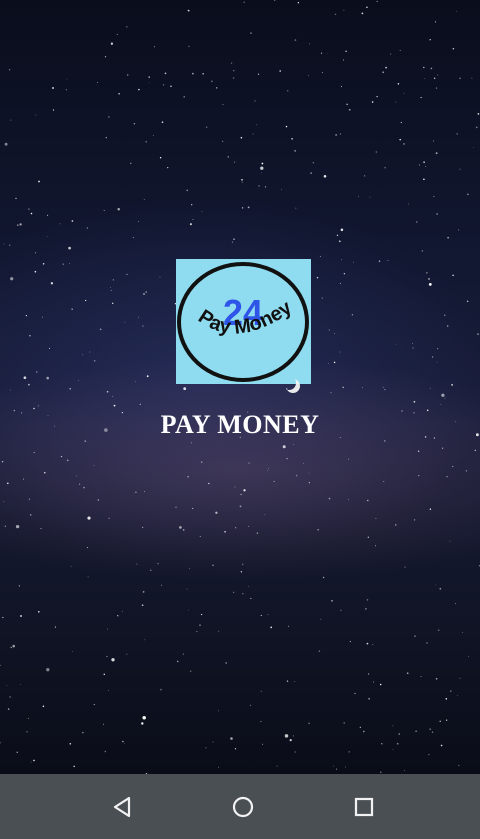  I want to click on moon-decoration, so click(289, 383).